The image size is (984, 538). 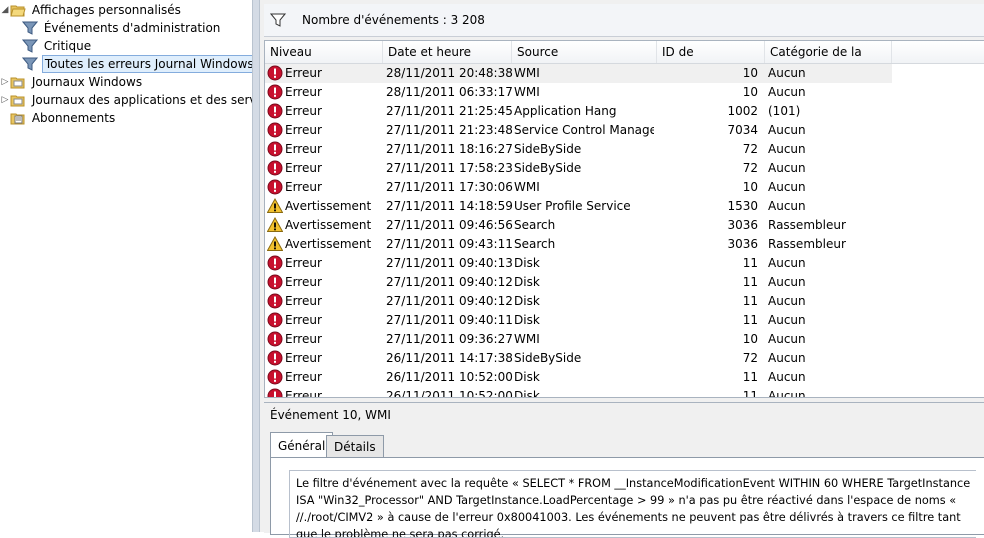 I want to click on cell-date-text: 28/11/2011 20:48:38, so click(x=449, y=73).